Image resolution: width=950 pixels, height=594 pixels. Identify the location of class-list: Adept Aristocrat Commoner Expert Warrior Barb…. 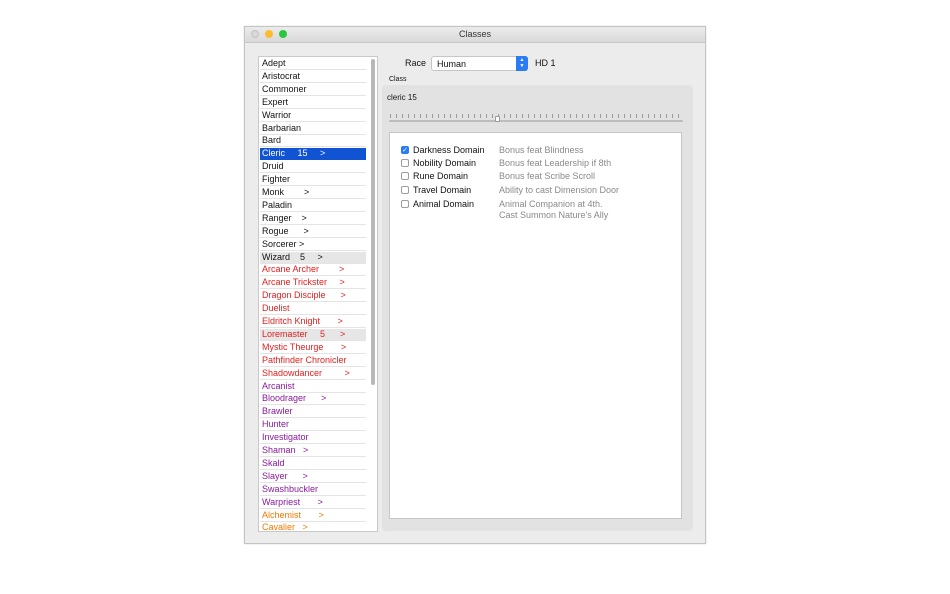
(318, 294).